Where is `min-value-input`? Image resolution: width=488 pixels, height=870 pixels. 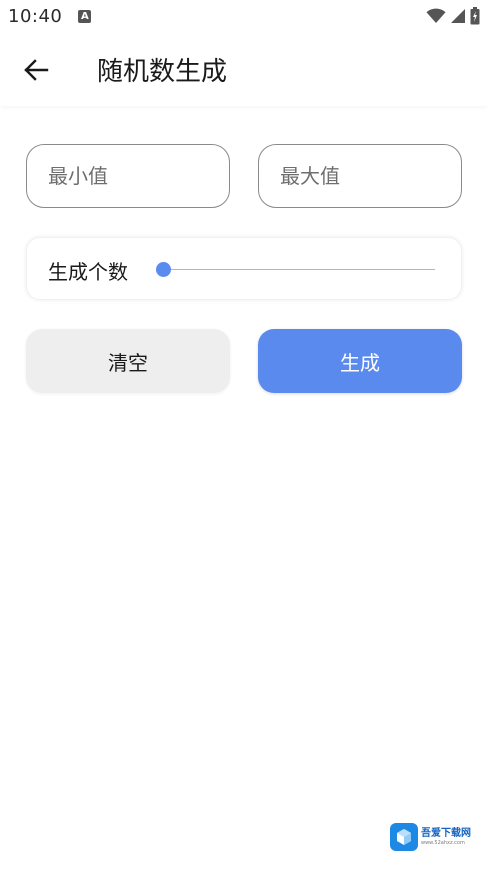 min-value-input is located at coordinates (128, 176).